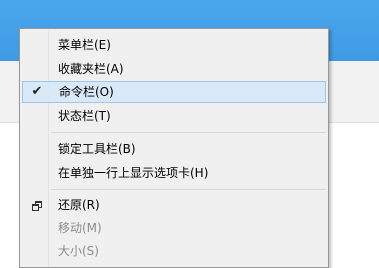 The width and height of the screenshot is (379, 268). I want to click on menu-item-command-bar: ✔ 命令栏(O), so click(174, 92).